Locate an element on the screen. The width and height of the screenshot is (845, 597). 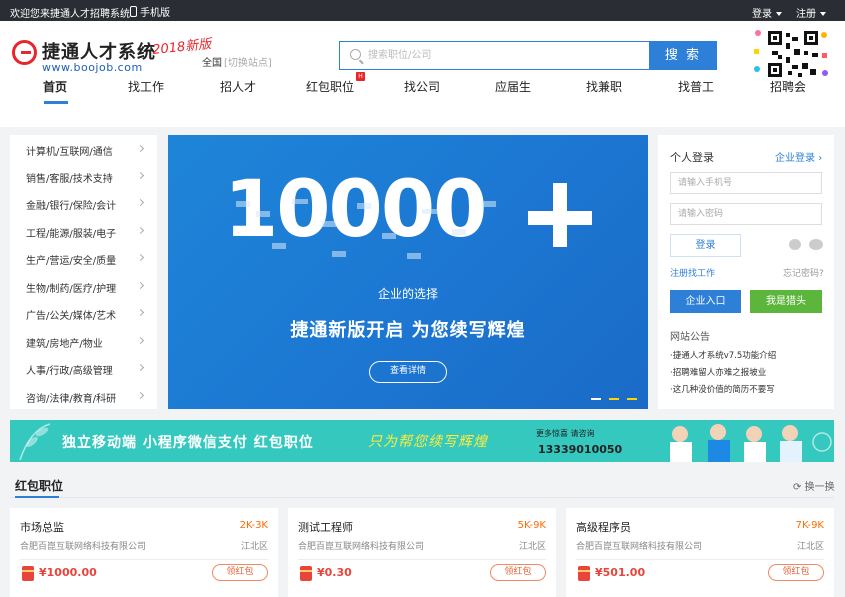
register-dropdown: 注册 is located at coordinates (811, 12).